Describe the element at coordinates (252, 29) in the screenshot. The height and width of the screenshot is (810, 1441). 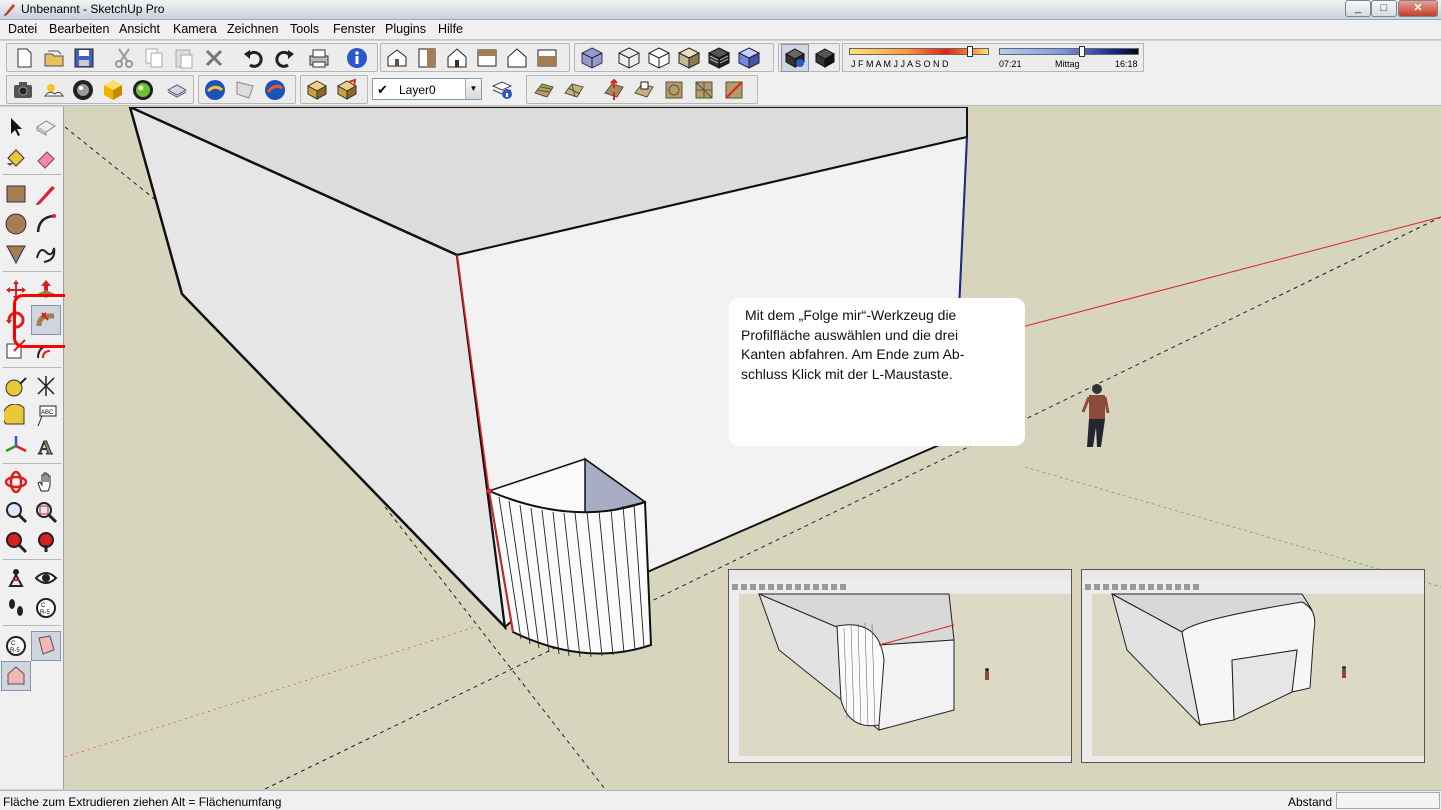
I see `menu-zeichnen: Zeichnen` at that location.